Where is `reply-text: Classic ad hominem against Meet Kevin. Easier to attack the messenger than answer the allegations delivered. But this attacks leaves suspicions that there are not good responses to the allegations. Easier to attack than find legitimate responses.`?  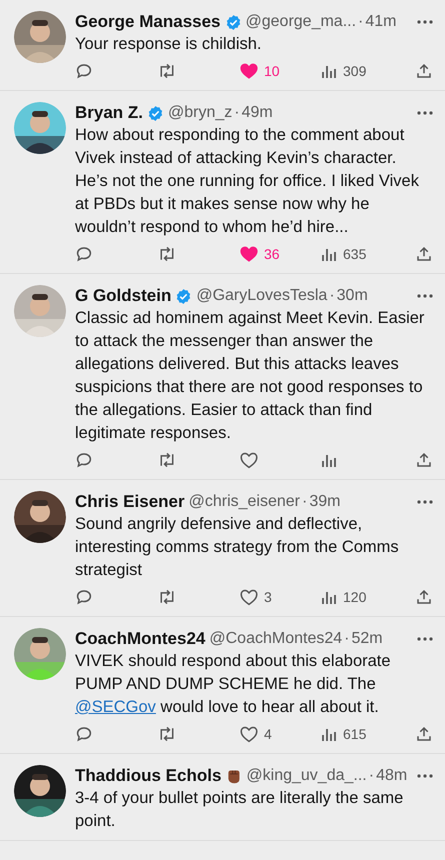
reply-text: Classic ad hominem against Meet Kevin. Easier to attack the messenger than answer the allegations delivered. But this attacks leaves suspicions that there are not good responses to the allegations. Easier to attack than find legitimate responses. is located at coordinates (250, 376).